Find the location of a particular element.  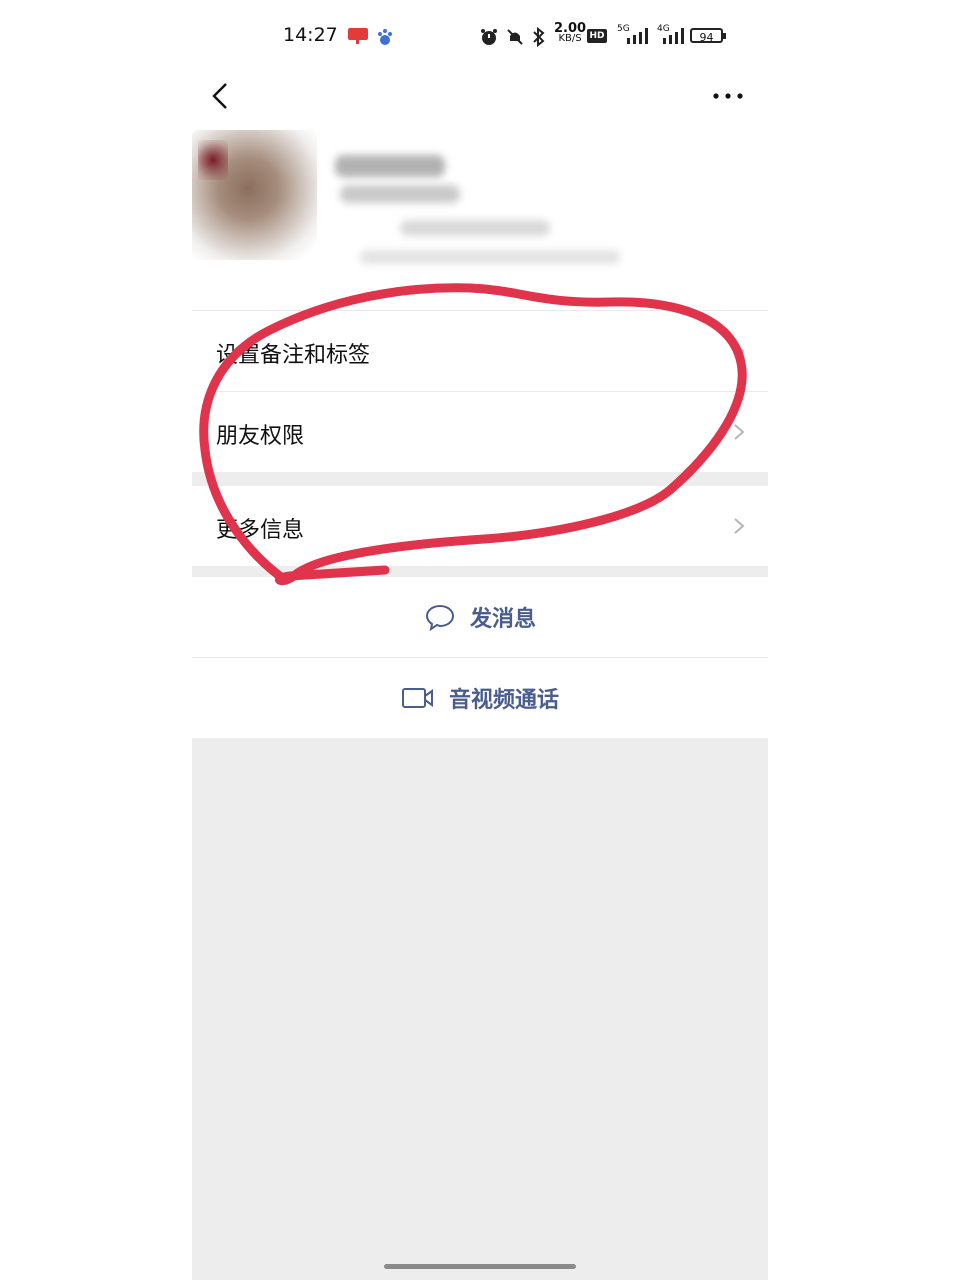

video-icon is located at coordinates (417, 698).